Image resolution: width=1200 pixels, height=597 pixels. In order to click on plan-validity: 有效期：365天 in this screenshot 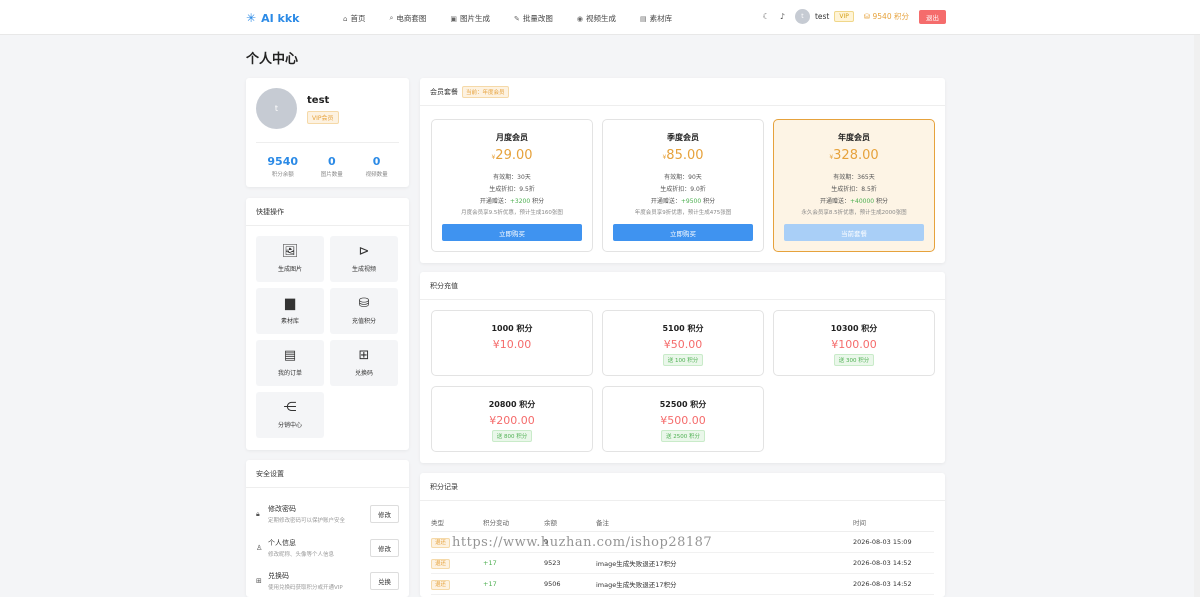, I will do `click(854, 177)`.